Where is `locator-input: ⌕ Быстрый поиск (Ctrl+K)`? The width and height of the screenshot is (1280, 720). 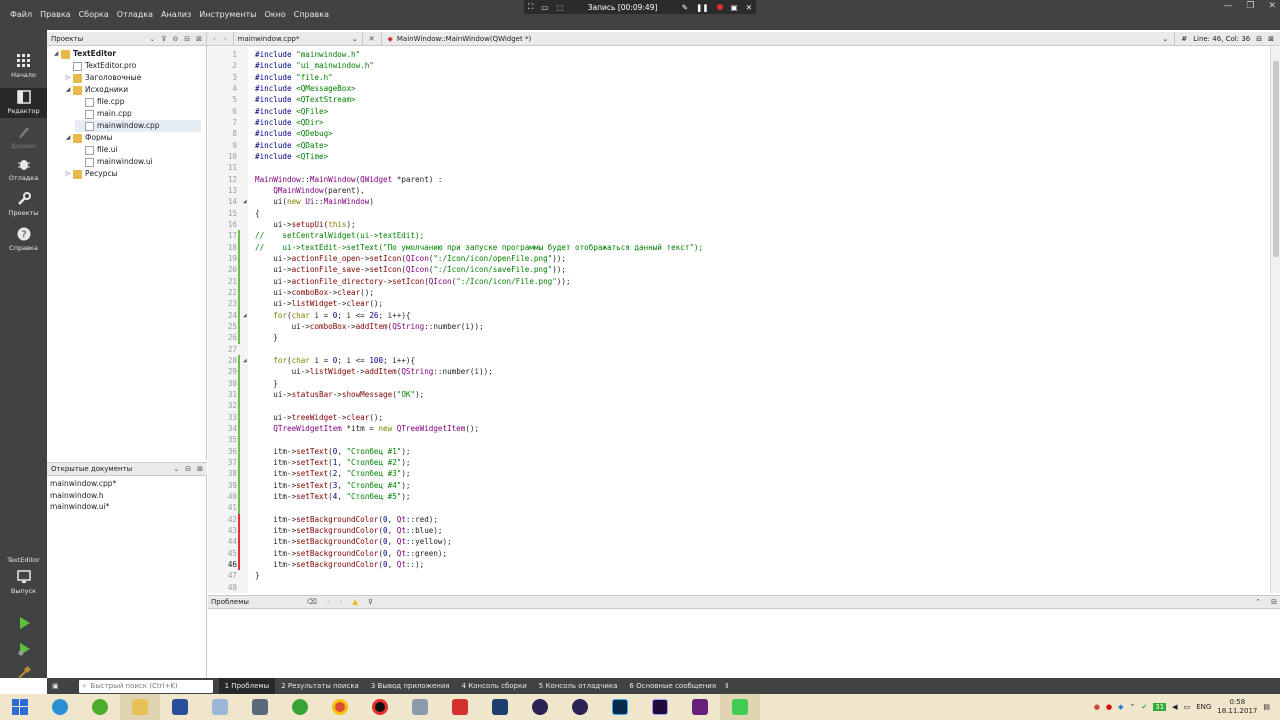 locator-input: ⌕ Быстрый поиск (Ctrl+K) is located at coordinates (145, 686).